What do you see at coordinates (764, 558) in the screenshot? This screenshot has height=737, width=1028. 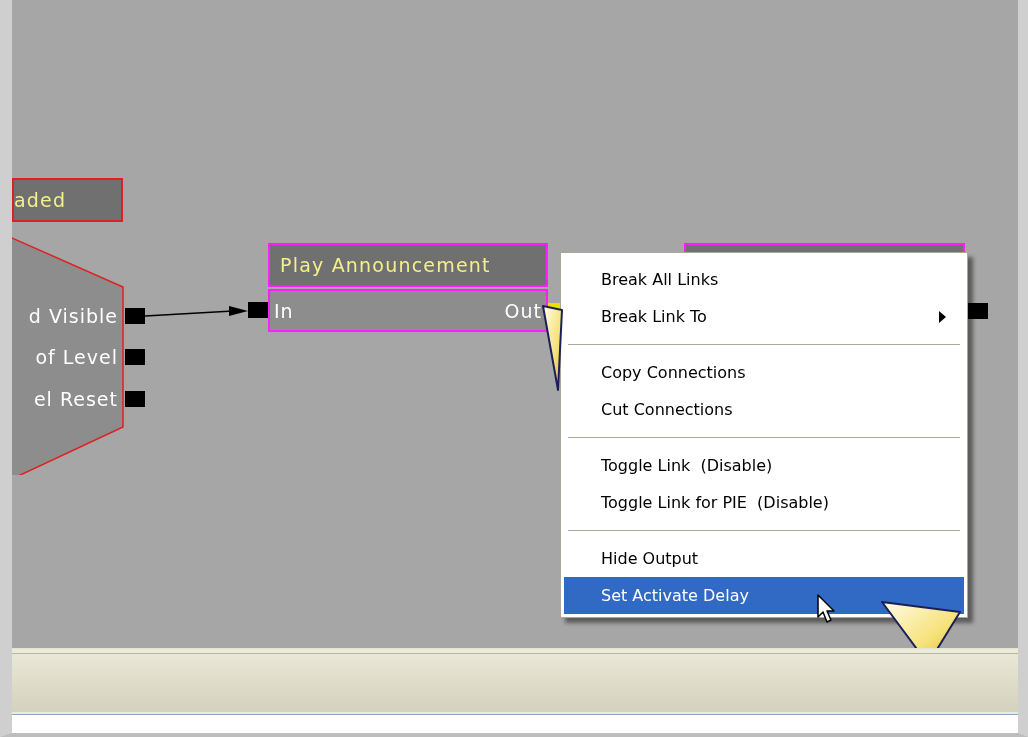 I see `menu-item: Hide Output` at bounding box center [764, 558].